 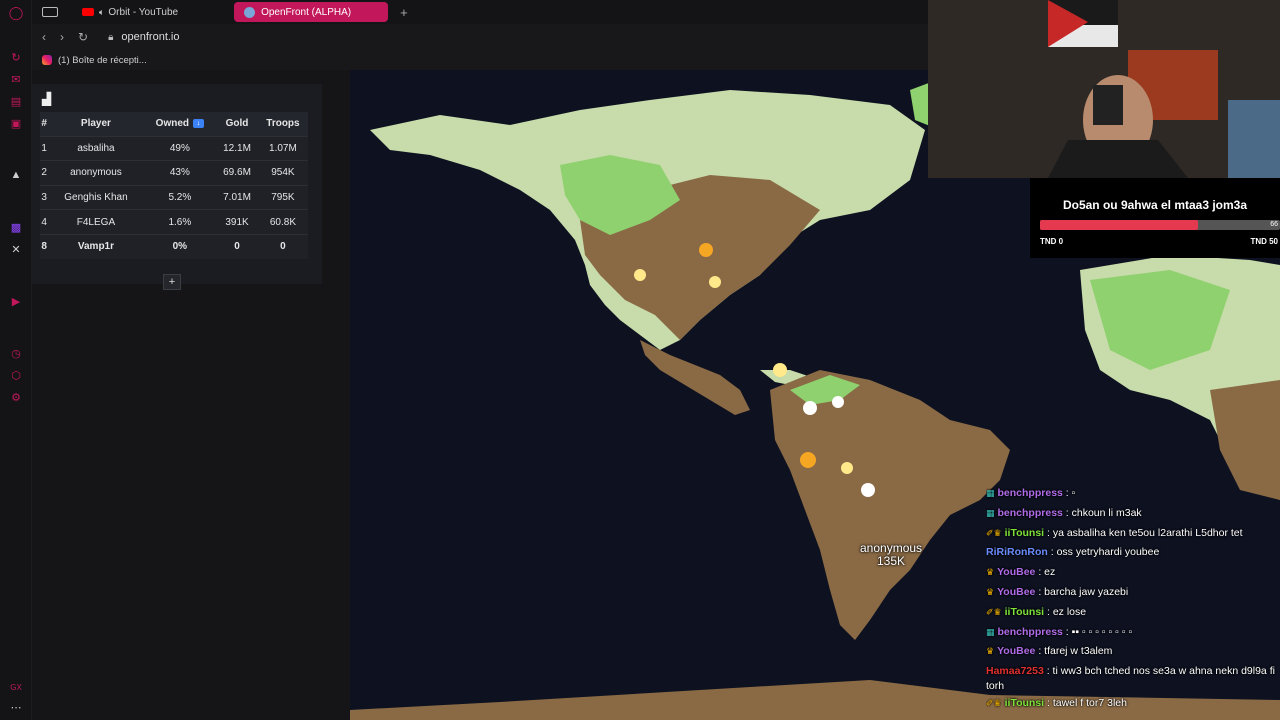 I want to click on goal-progress-fill, so click(x=1119, y=225).